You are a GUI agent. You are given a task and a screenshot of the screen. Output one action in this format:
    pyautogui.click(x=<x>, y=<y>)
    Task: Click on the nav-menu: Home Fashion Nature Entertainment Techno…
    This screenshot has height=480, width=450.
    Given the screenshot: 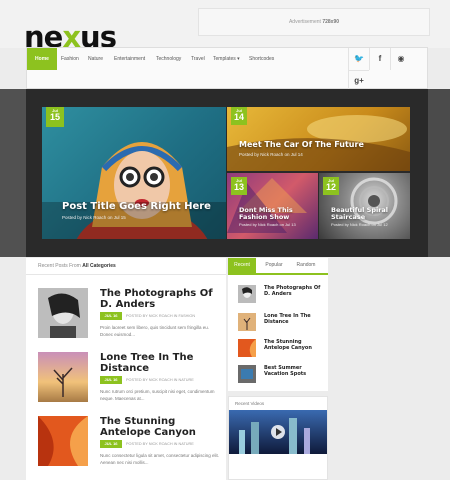 What is the action you would take?
    pyautogui.click(x=187, y=59)
    